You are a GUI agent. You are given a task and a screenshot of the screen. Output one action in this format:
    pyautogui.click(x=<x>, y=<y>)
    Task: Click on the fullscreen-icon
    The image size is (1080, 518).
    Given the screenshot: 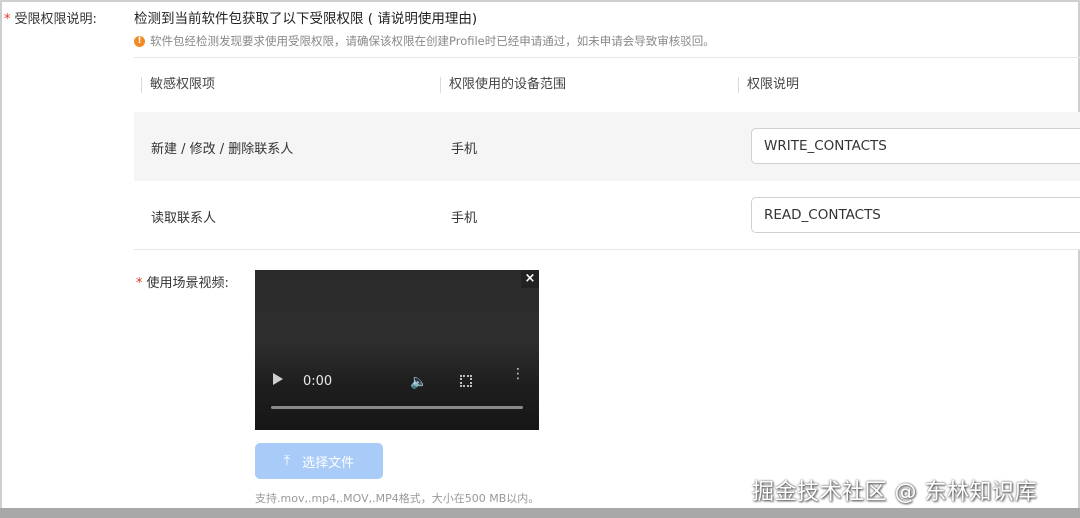 What is the action you would take?
    pyautogui.click(x=466, y=381)
    